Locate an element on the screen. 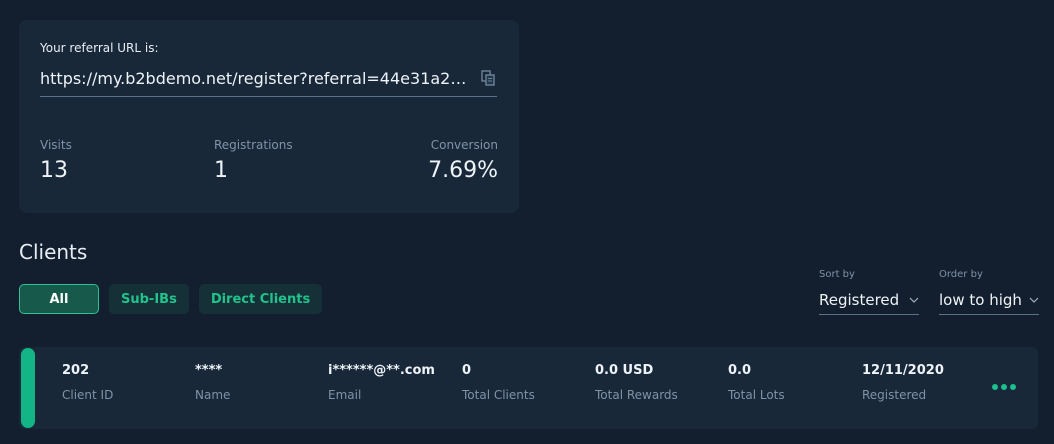  sort-by-select: Registered is located at coordinates (869, 300).